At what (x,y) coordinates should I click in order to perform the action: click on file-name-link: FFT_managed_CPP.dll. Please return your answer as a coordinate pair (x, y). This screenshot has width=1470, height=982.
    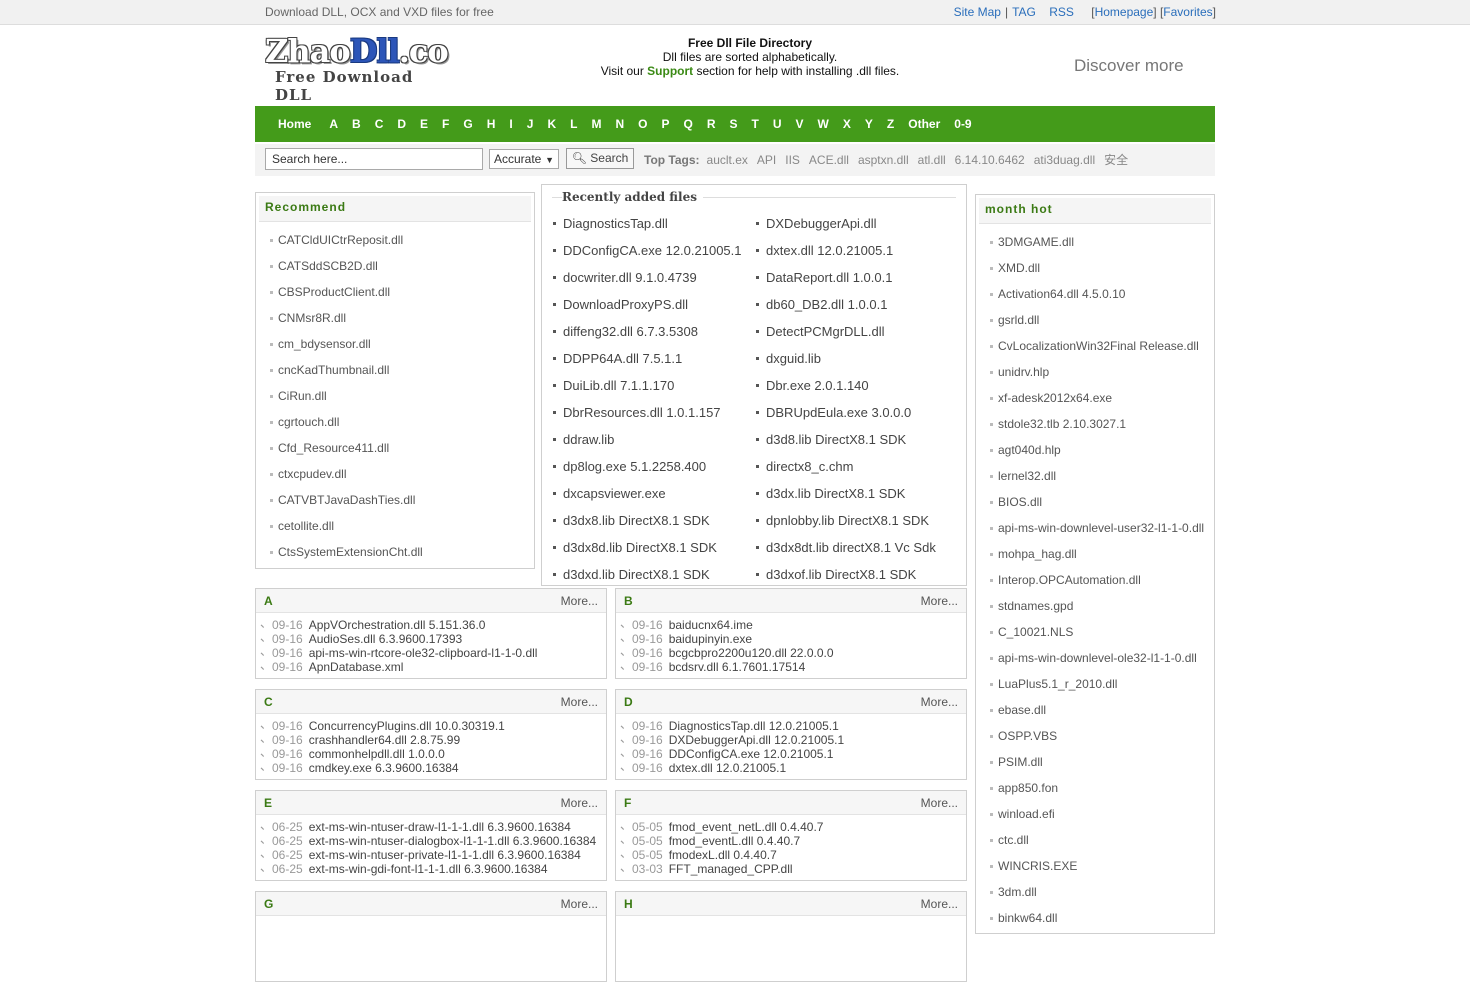
    Looking at the image, I should click on (731, 869).